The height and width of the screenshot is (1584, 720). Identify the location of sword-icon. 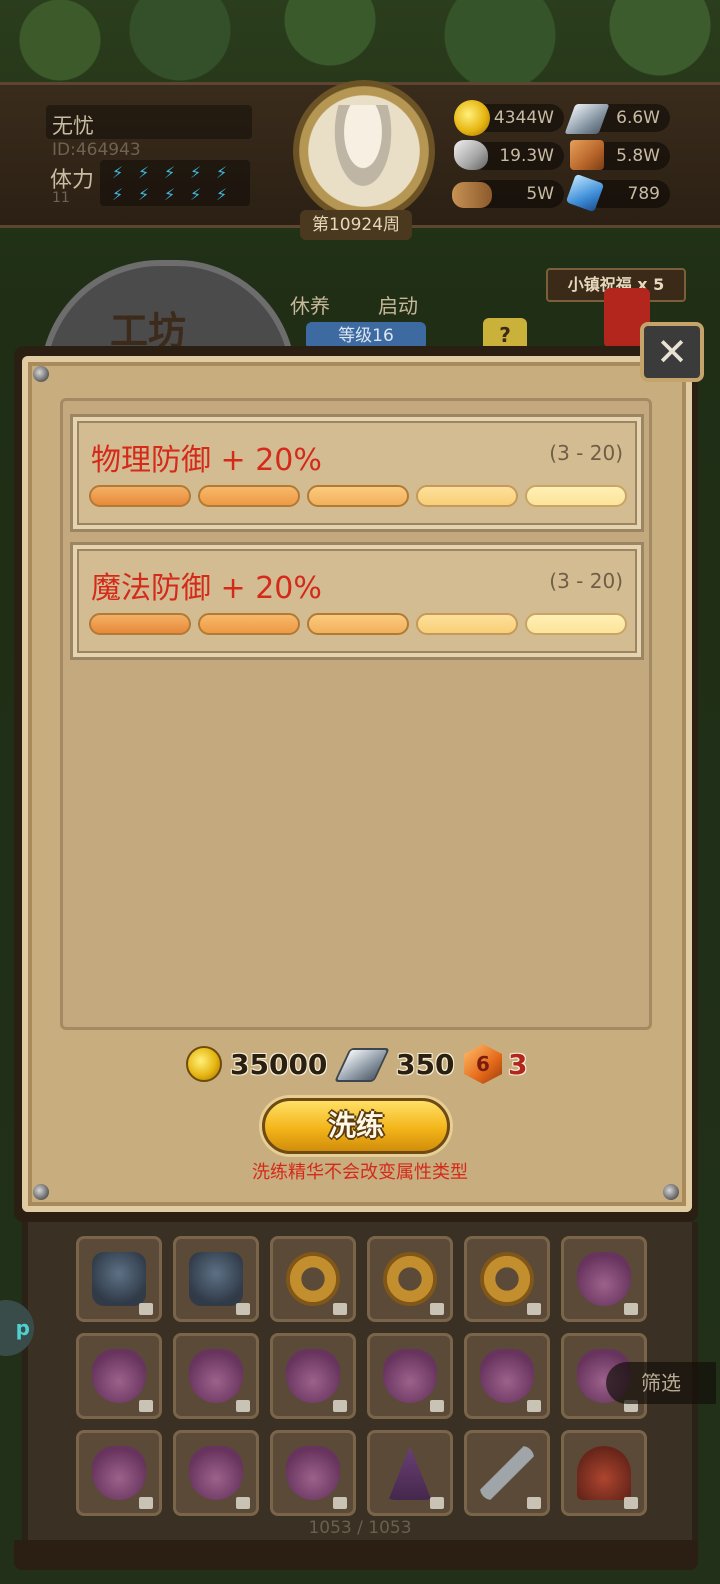
(507, 1473).